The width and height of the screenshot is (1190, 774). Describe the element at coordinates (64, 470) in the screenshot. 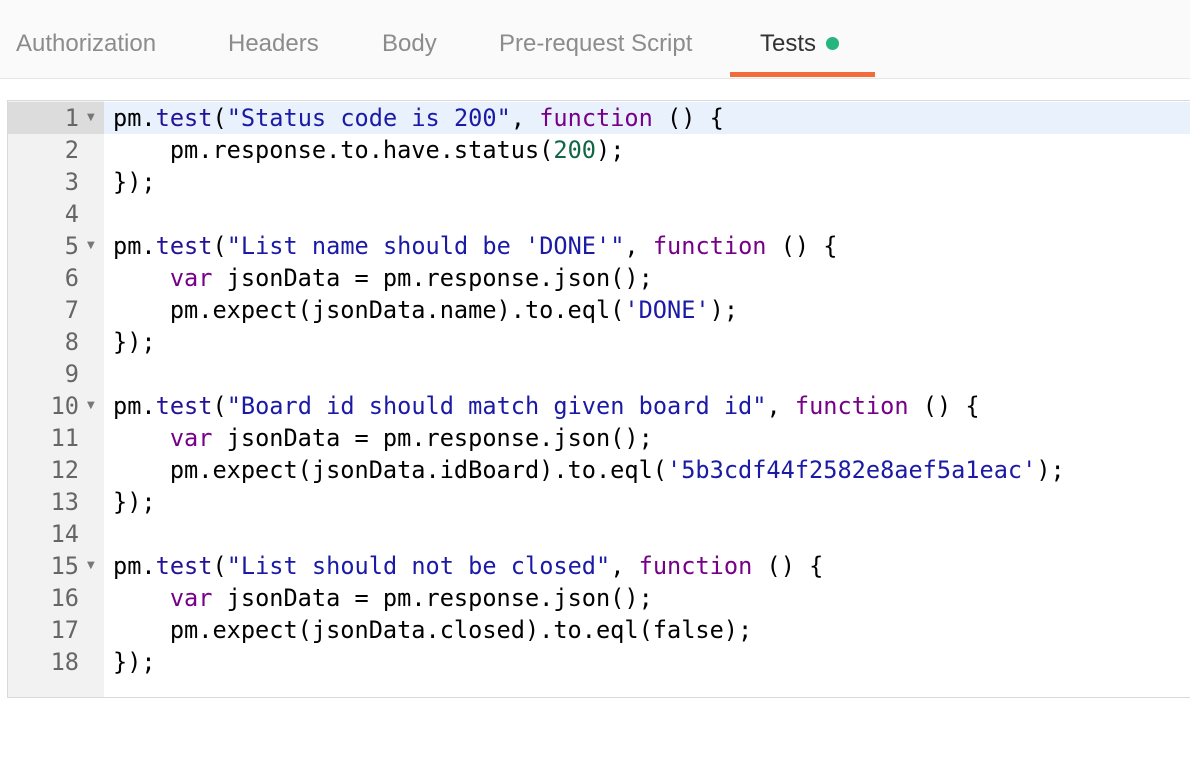

I see `line-number: 12` at that location.